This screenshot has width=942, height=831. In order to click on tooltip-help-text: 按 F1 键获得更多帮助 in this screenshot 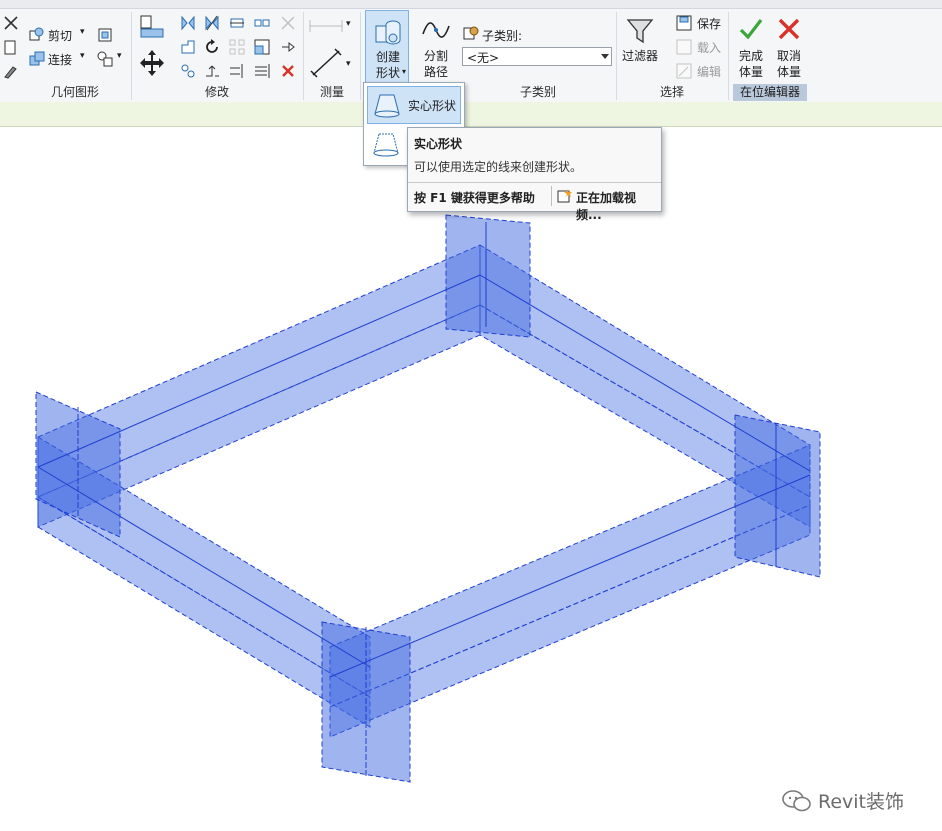, I will do `click(474, 198)`.